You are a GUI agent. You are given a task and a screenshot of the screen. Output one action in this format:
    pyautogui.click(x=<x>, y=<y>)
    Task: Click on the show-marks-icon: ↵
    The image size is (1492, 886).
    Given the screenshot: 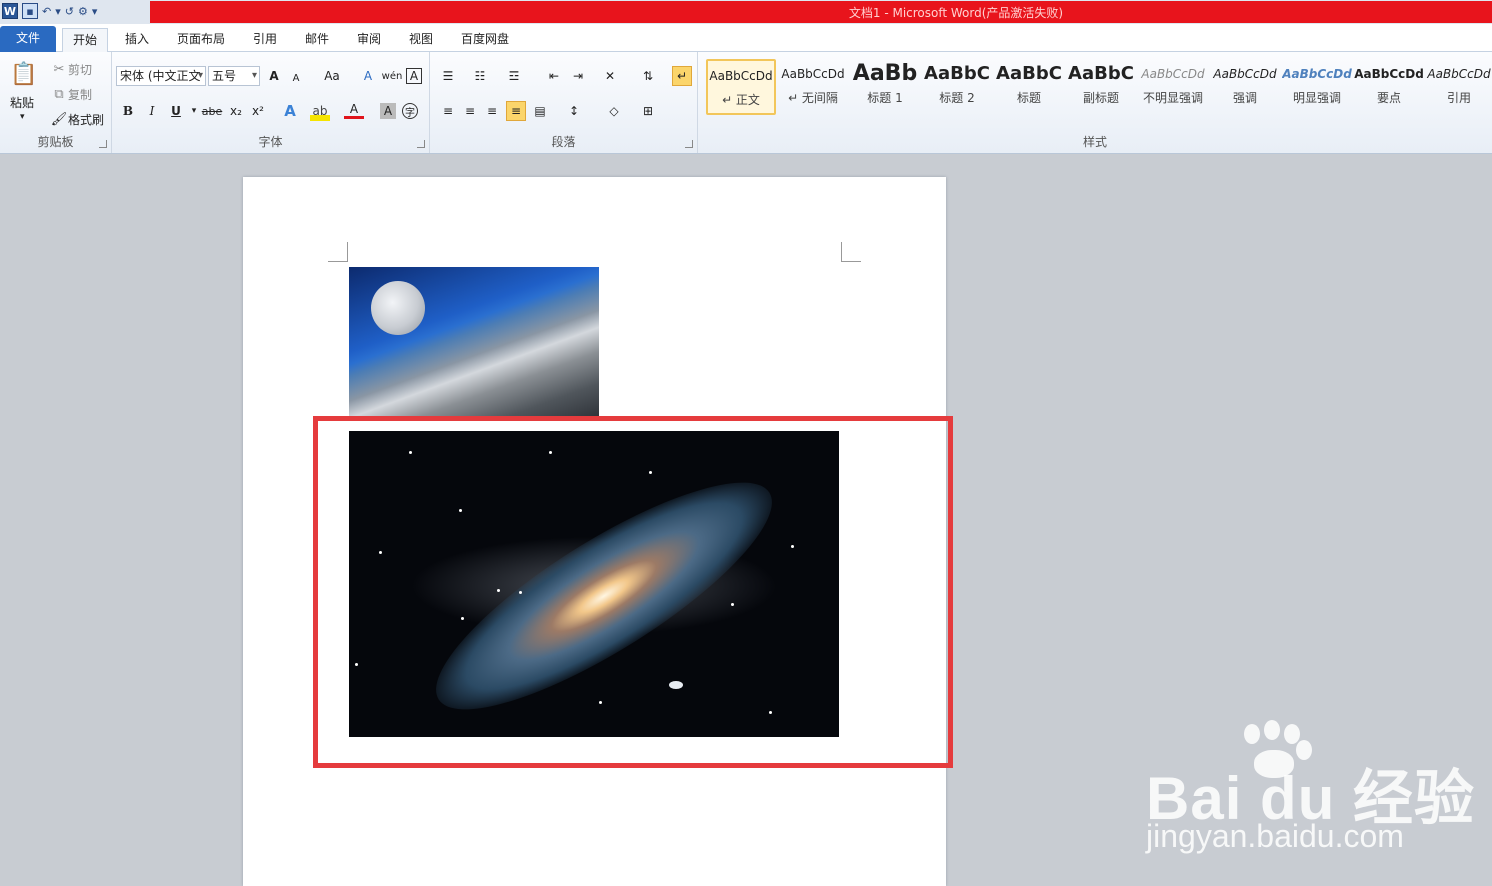 What is the action you would take?
    pyautogui.click(x=682, y=76)
    